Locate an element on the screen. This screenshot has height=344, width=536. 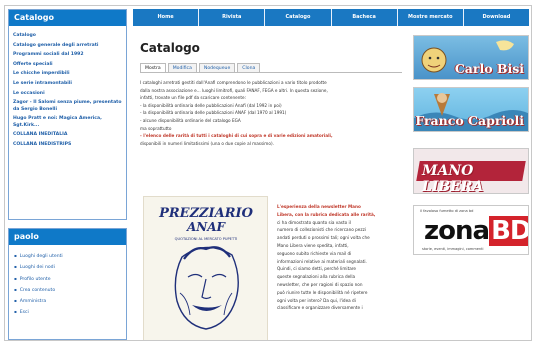
cheek-lines is located at coordinates (206, 304).